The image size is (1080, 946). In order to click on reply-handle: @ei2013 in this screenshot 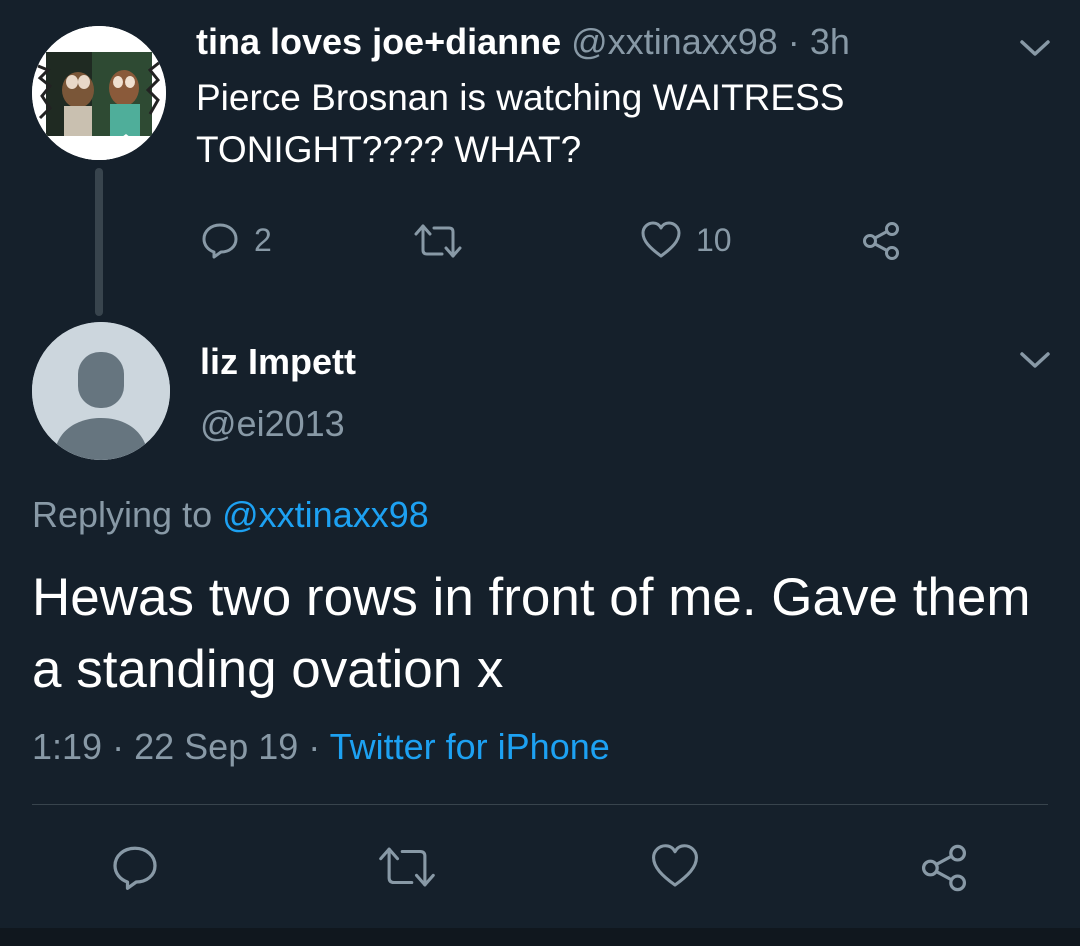, I will do `click(272, 424)`.